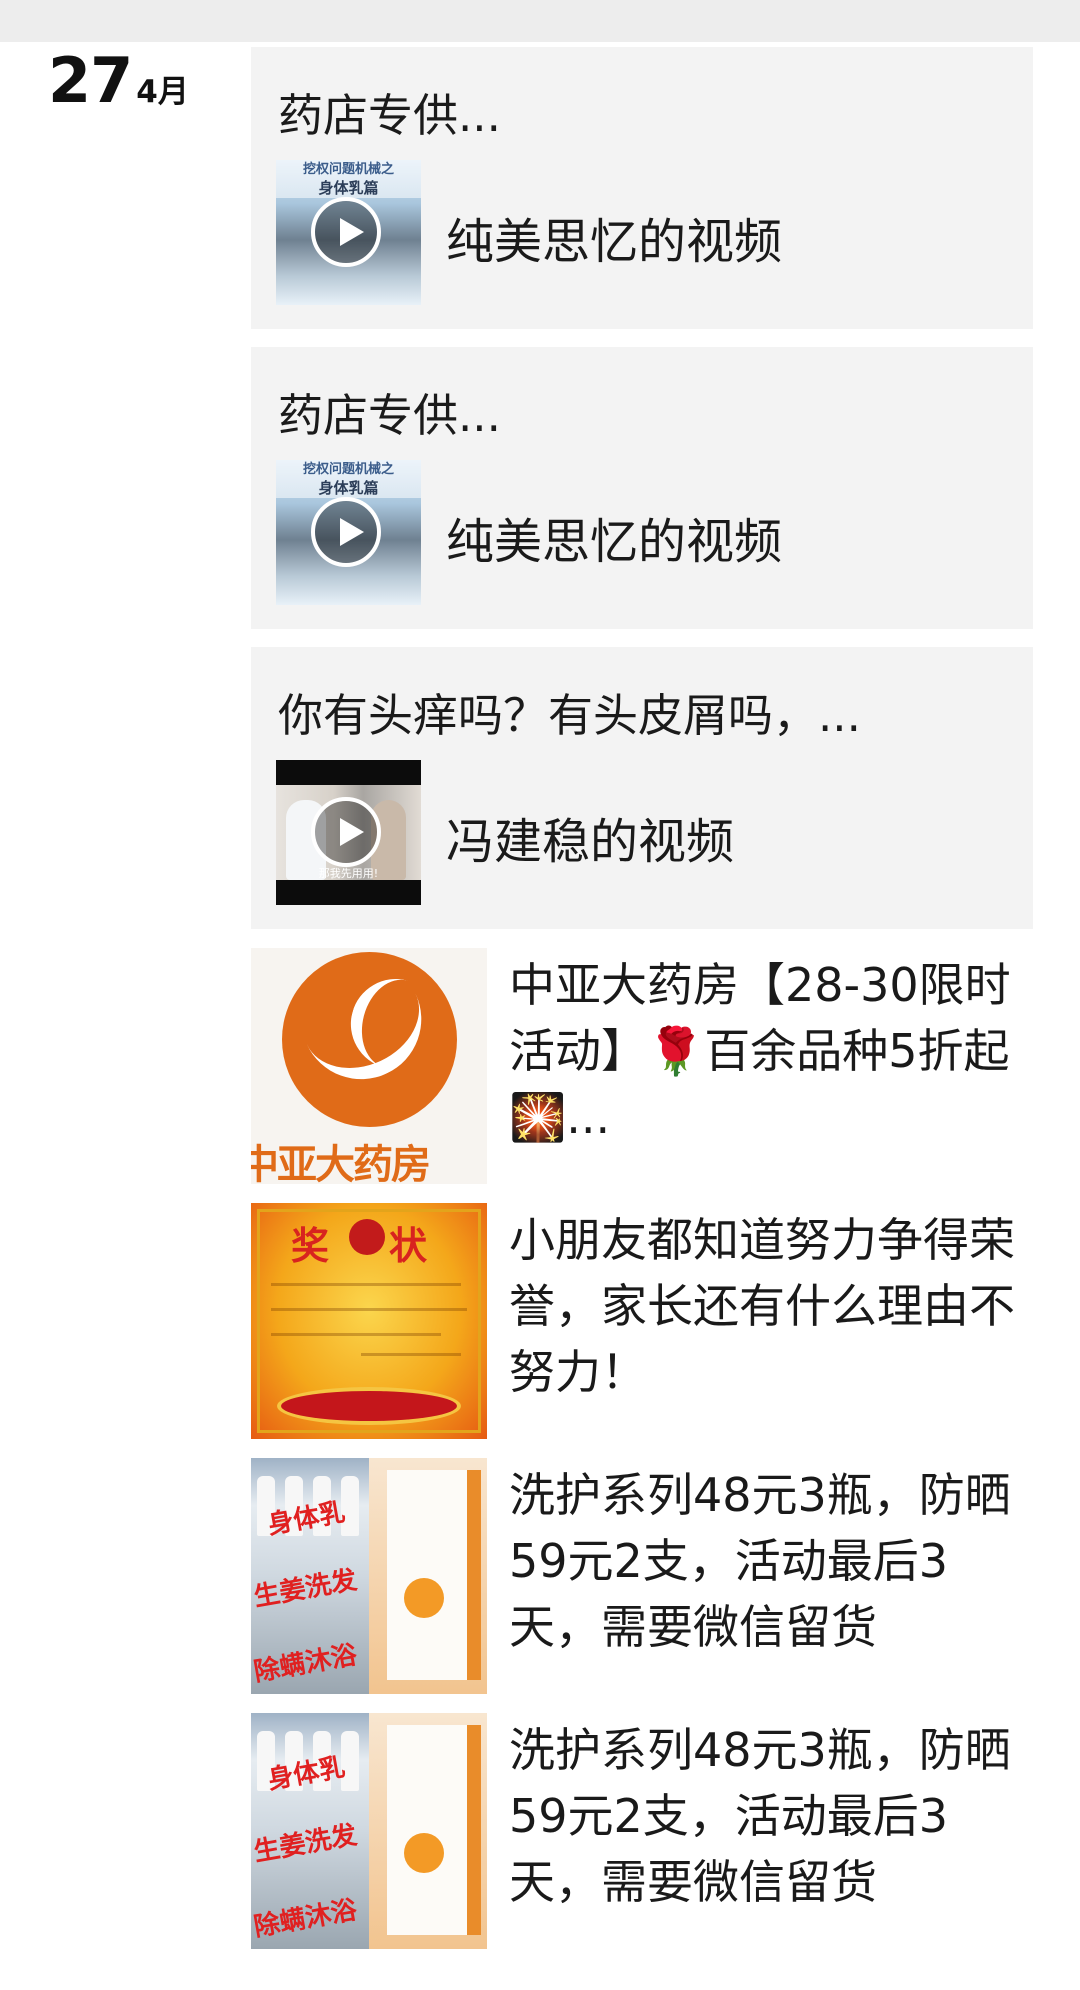 The image size is (1080, 1990). I want to click on post-date: 27 4月, so click(118, 85).